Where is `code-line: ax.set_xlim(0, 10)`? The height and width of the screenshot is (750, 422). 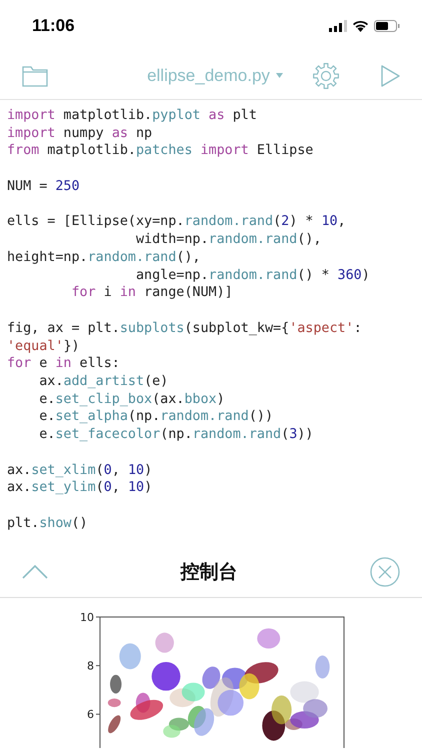 code-line: ax.set_xlim(0, 10) is located at coordinates (80, 471).